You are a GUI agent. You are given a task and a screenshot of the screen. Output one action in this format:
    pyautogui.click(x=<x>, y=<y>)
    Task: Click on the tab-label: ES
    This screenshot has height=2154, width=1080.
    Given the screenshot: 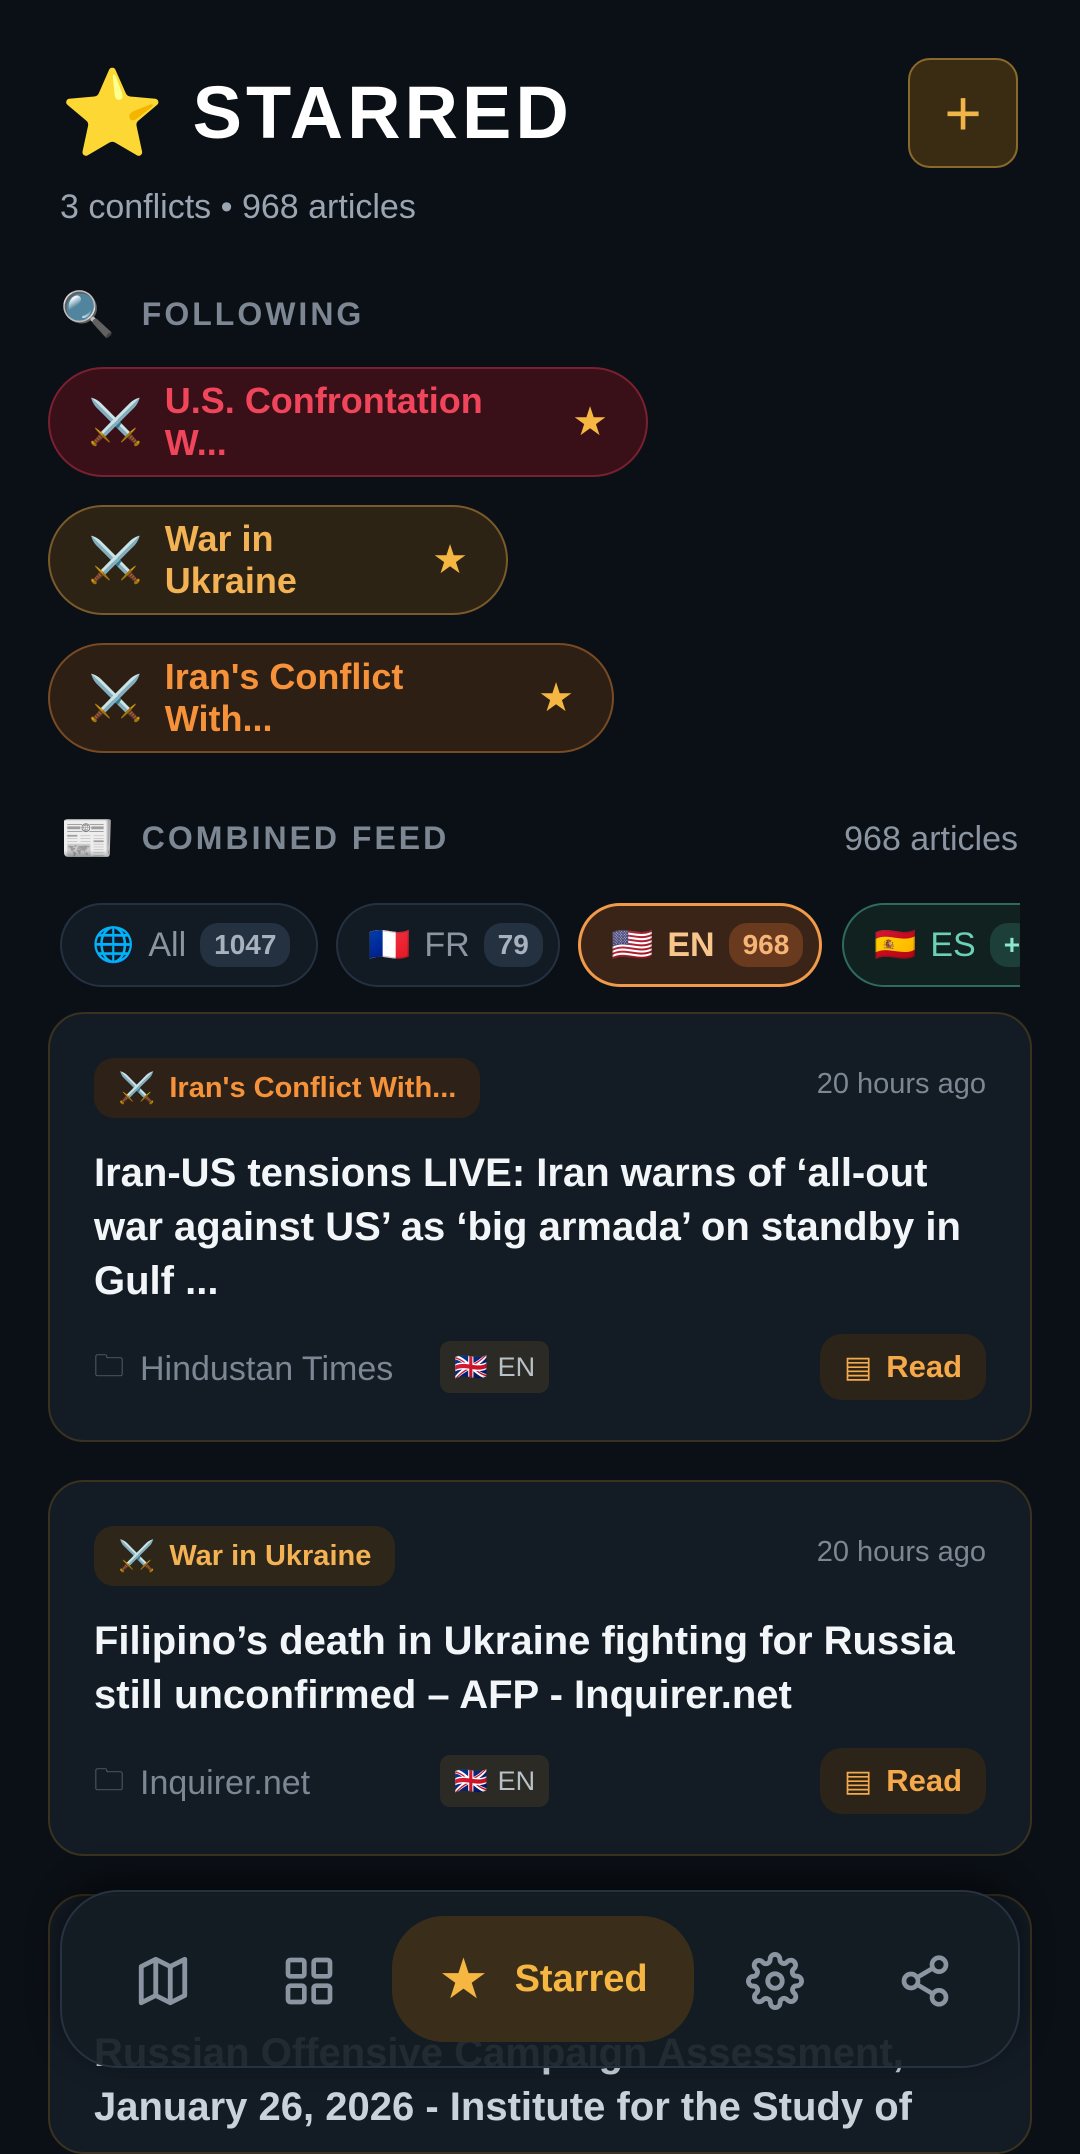 What is the action you would take?
    pyautogui.click(x=953, y=944)
    